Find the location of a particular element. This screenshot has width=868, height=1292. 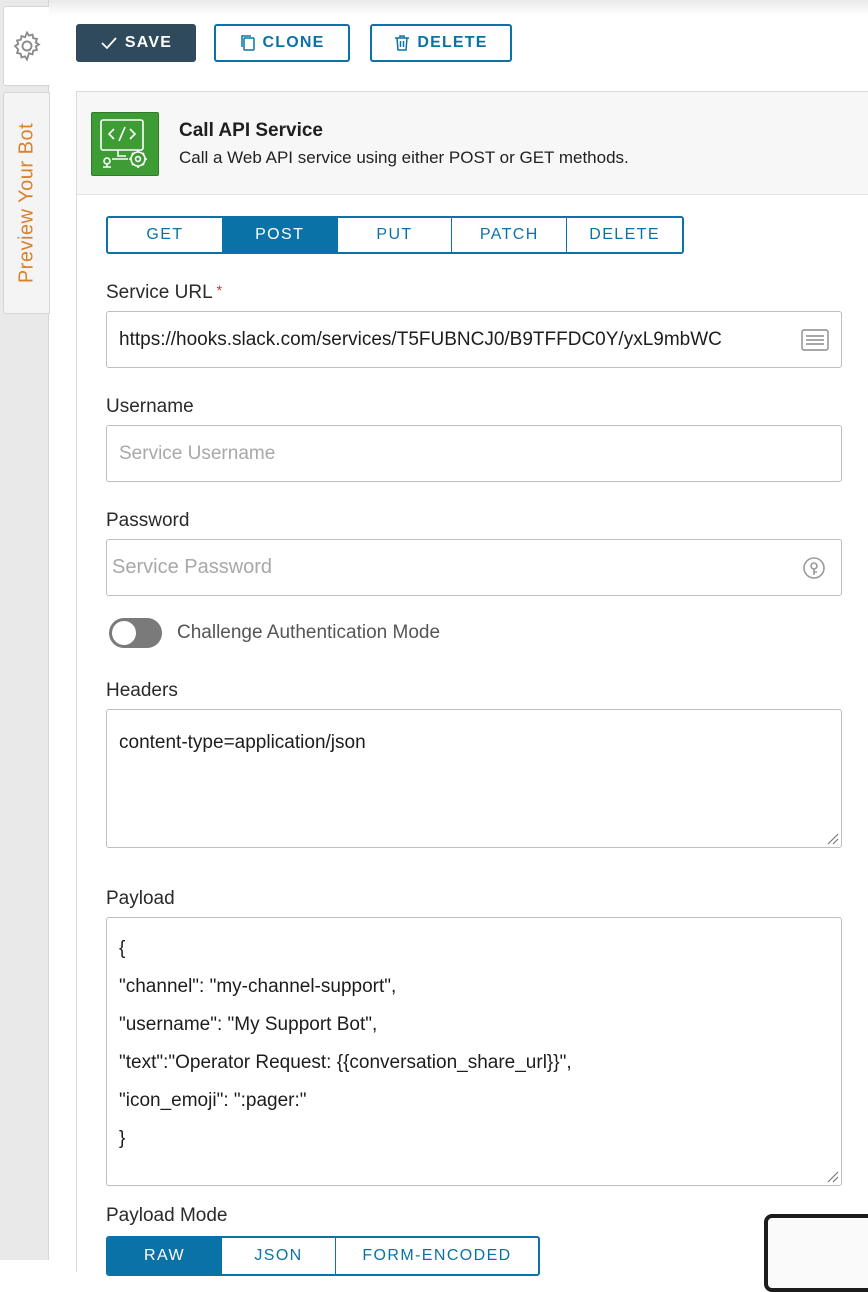

payload-line: } is located at coordinates (122, 1138).